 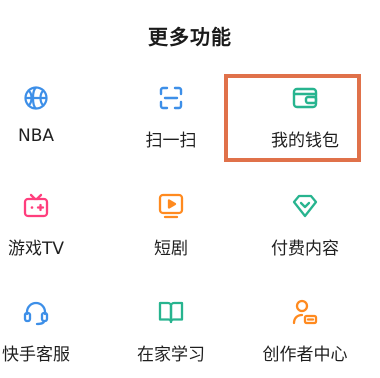 I want to click on creator-center-icon, so click(x=305, y=312).